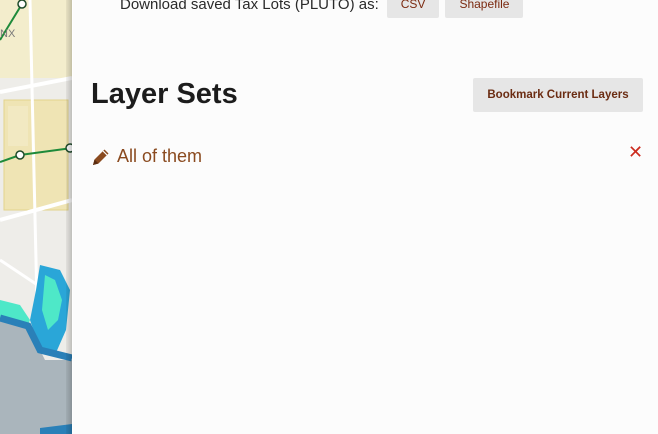 The image size is (658, 434). I want to click on layer-set-name: All of them, so click(159, 156).